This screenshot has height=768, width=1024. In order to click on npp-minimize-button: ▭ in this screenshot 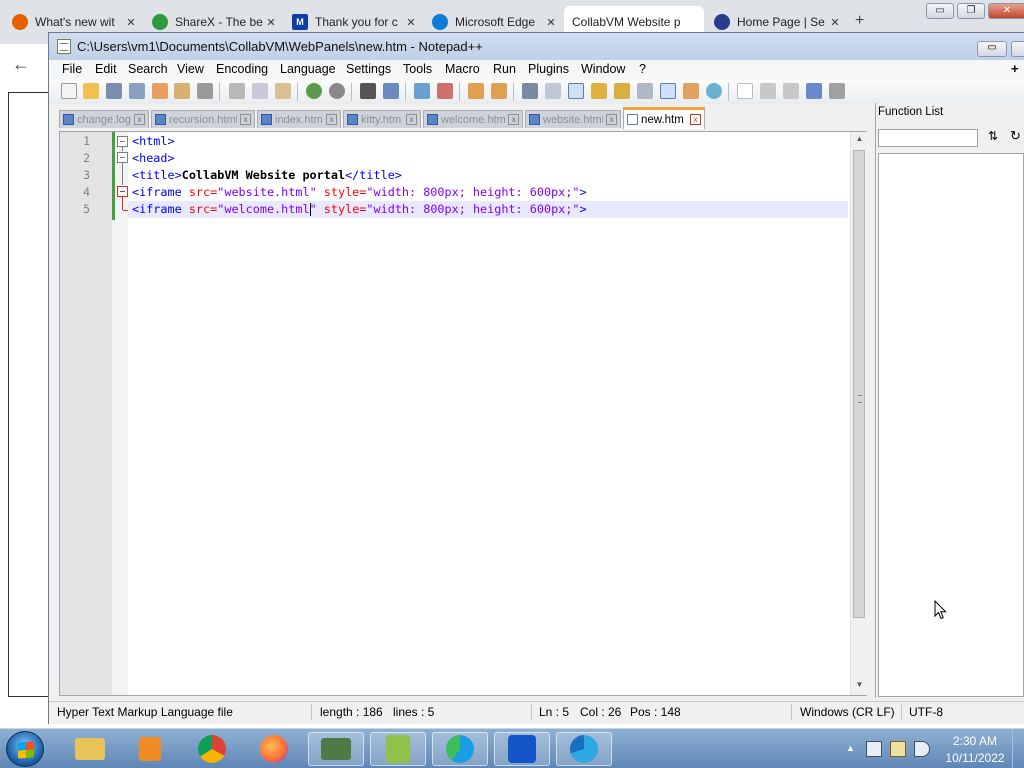, I will do `click(992, 49)`.